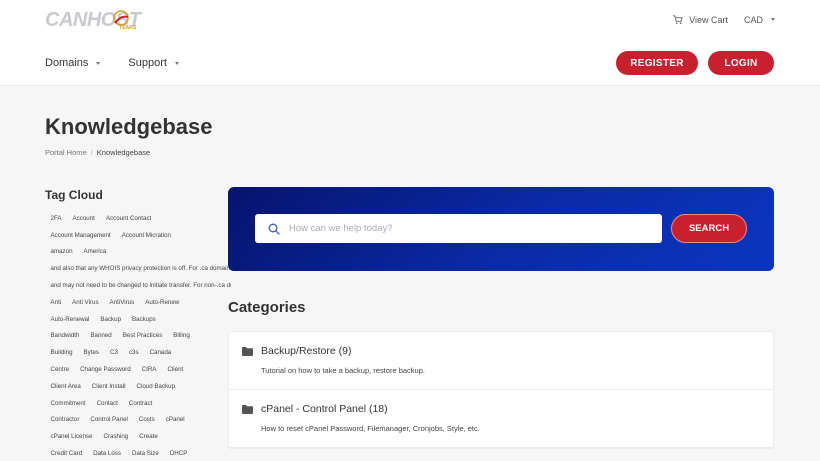  Describe the element at coordinates (80, 235) in the screenshot. I see `tag-link: Account Management` at that location.